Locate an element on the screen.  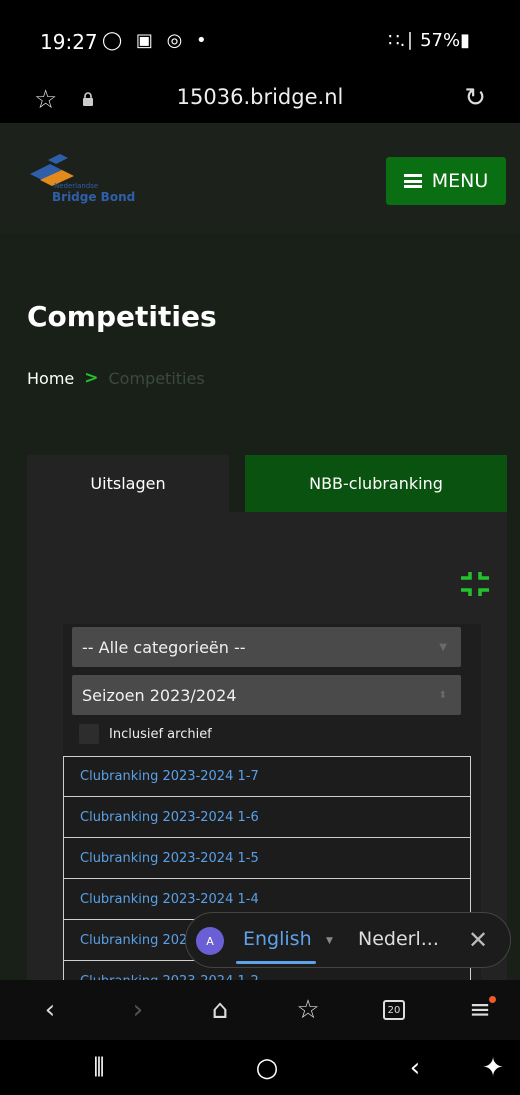
logo-text-small: Nederlandse is located at coordinates (76, 186).